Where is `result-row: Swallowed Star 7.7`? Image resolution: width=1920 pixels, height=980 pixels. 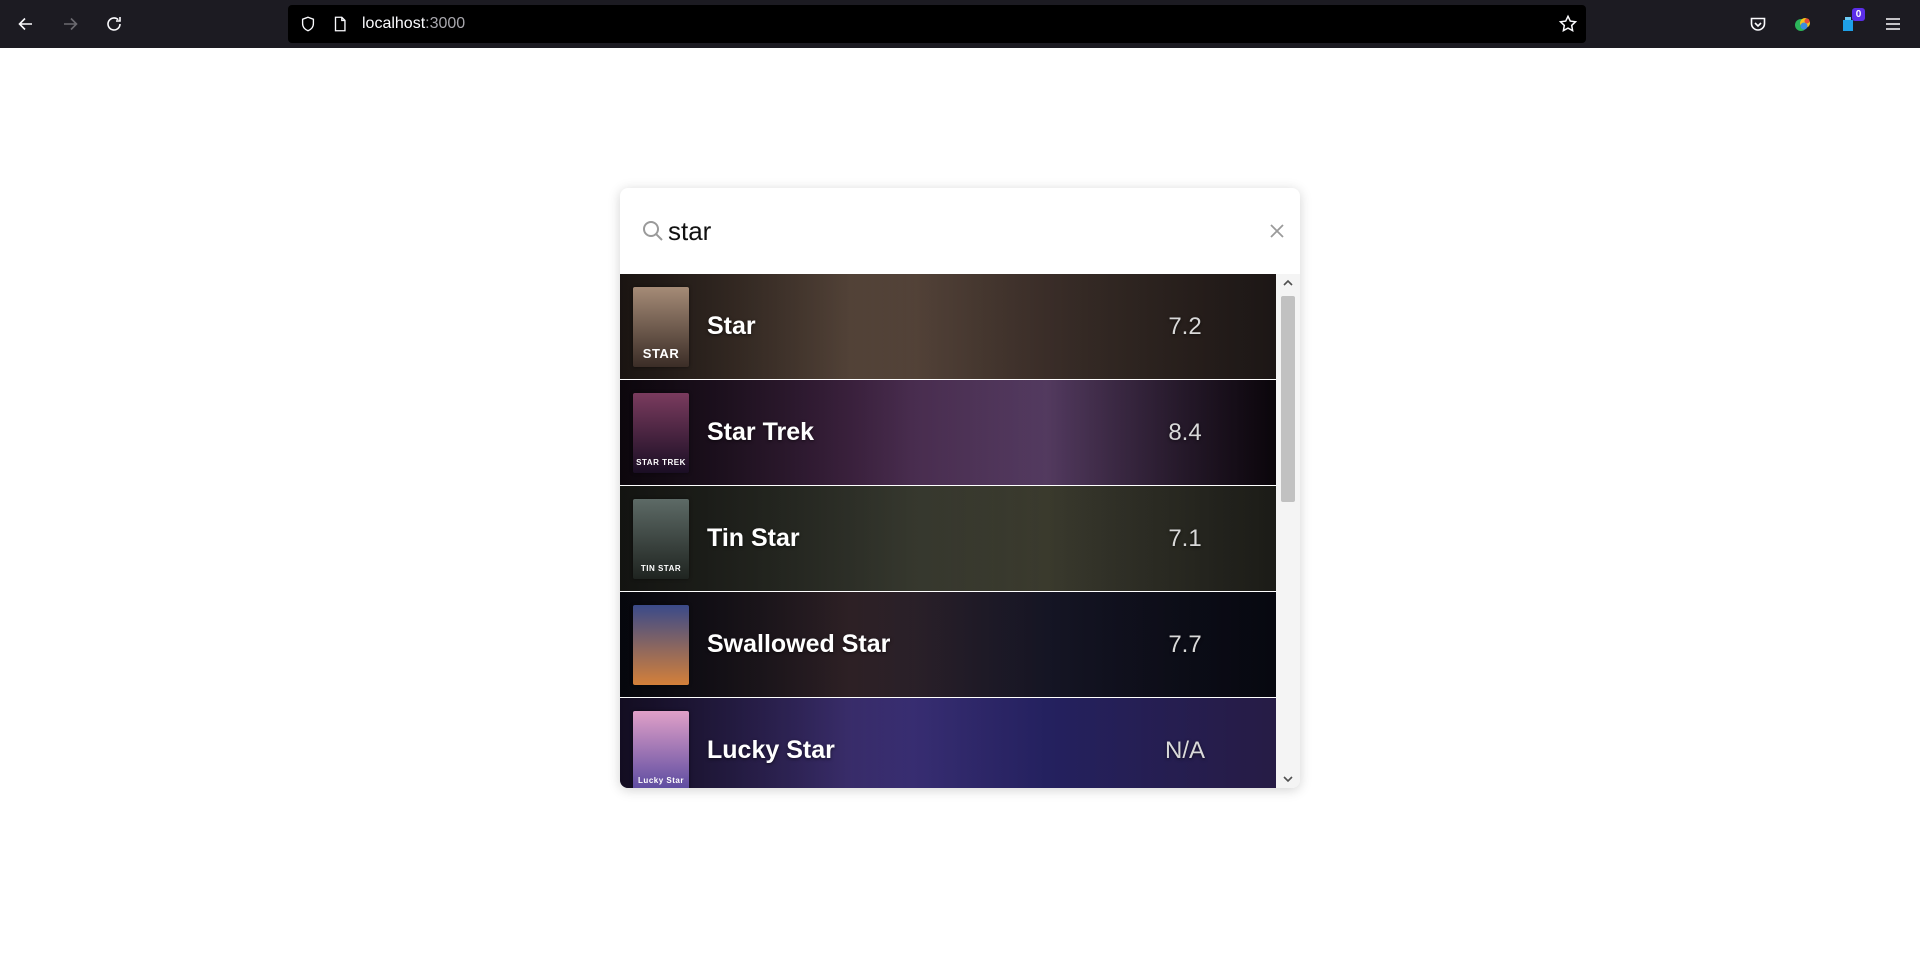
result-row: Swallowed Star 7.7 is located at coordinates (948, 645).